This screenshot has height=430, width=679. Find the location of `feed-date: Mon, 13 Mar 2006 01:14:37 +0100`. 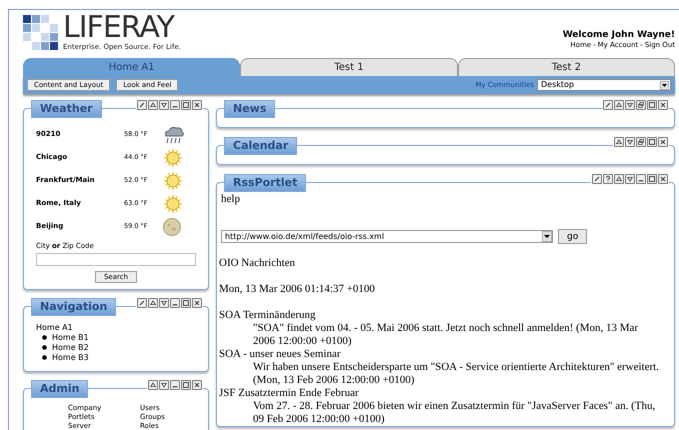

feed-date: Mon, 13 Mar 2006 01:14:37 +0100 is located at coordinates (297, 289).